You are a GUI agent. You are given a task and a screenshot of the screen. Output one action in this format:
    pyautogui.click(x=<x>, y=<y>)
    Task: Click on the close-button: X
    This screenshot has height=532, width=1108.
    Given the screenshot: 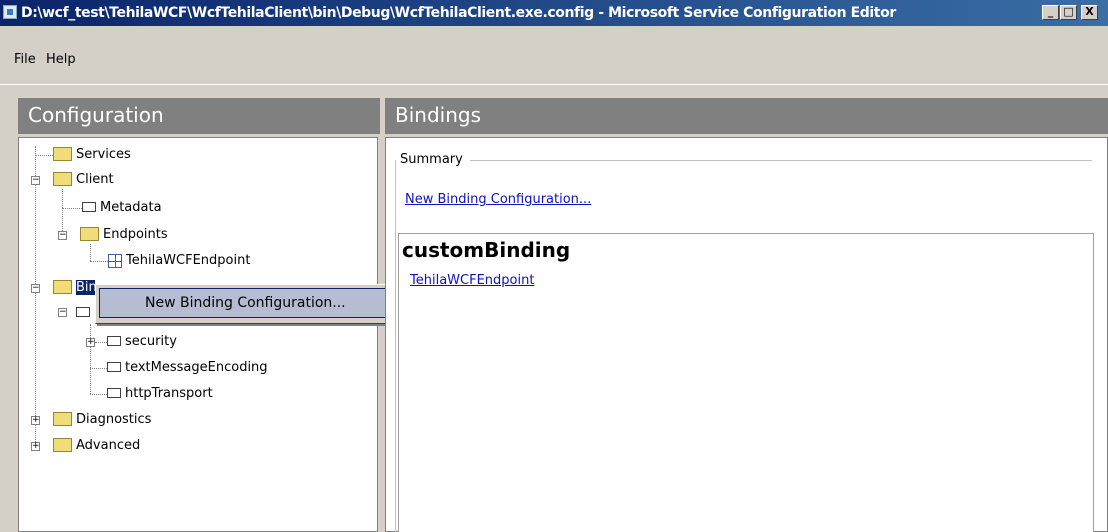 What is the action you would take?
    pyautogui.click(x=1089, y=12)
    